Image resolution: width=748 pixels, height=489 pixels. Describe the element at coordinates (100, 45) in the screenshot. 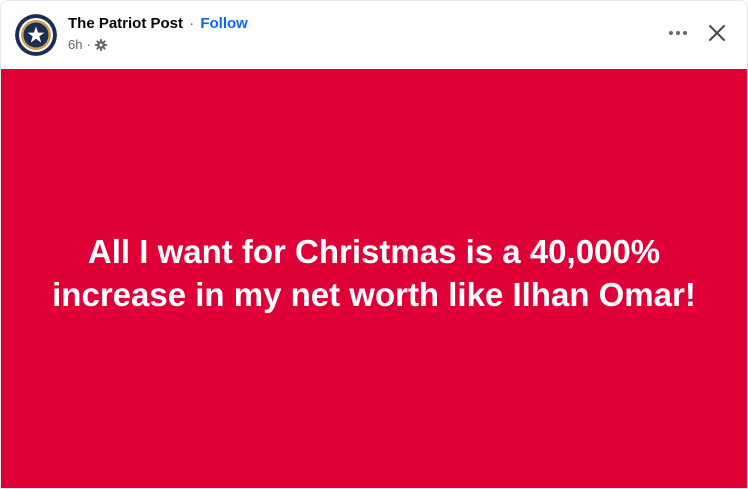

I see `gear-icon` at that location.